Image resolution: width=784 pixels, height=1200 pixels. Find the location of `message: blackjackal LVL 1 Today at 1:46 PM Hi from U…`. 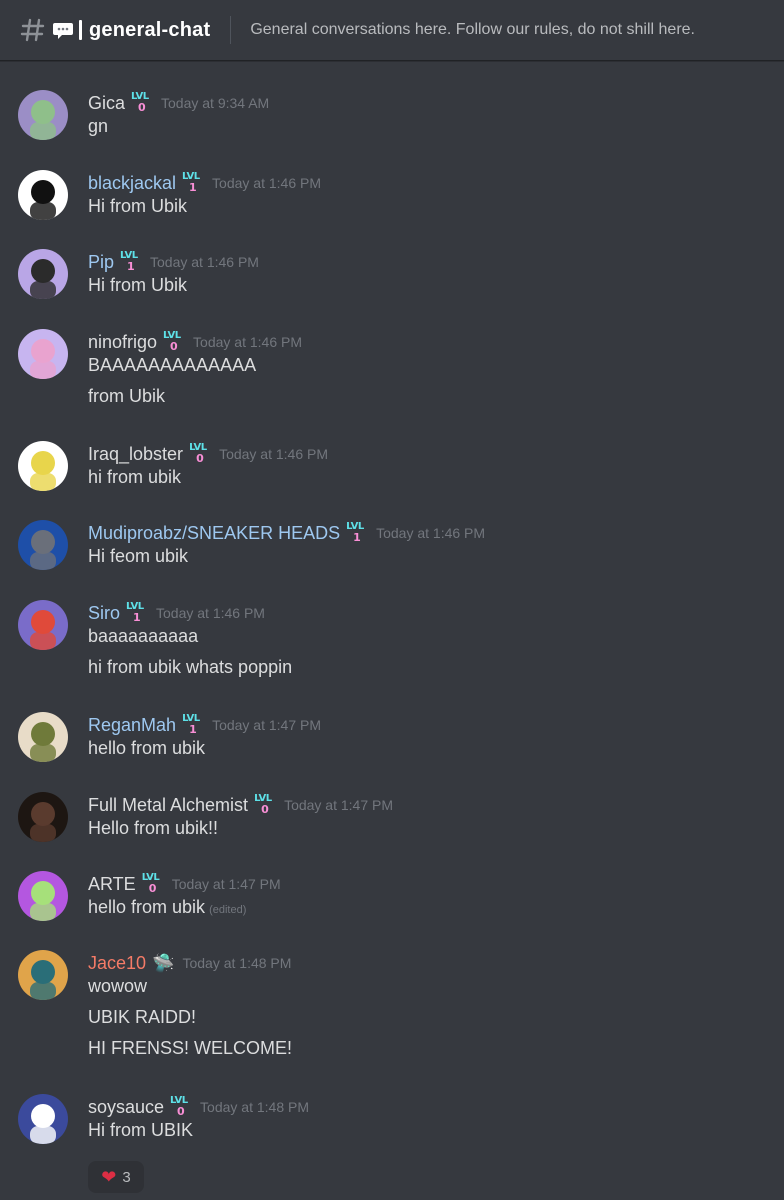

message: blackjackal LVL 1 Today at 1:46 PM Hi from U… is located at coordinates (392, 200).